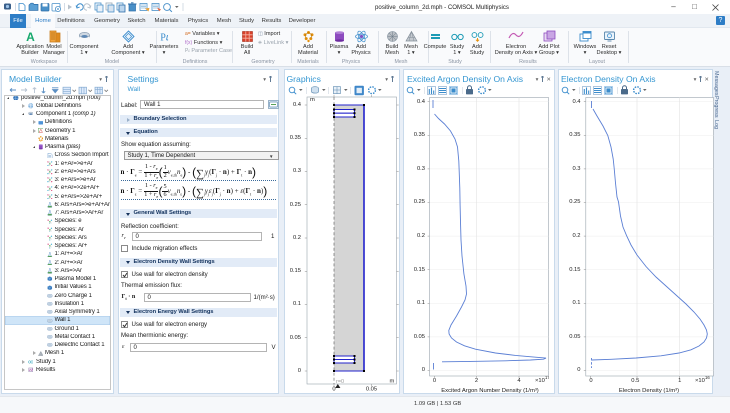 This screenshot has height=413, width=730. I want to click on svg-text: 16, so click(707, 377).